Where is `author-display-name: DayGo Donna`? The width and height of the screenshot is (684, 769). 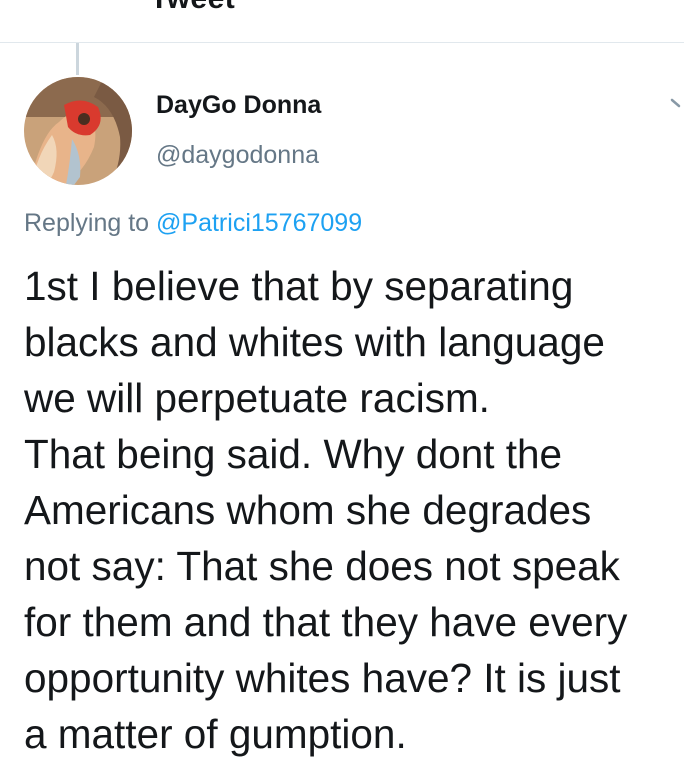 author-display-name: DayGo Donna is located at coordinates (238, 105).